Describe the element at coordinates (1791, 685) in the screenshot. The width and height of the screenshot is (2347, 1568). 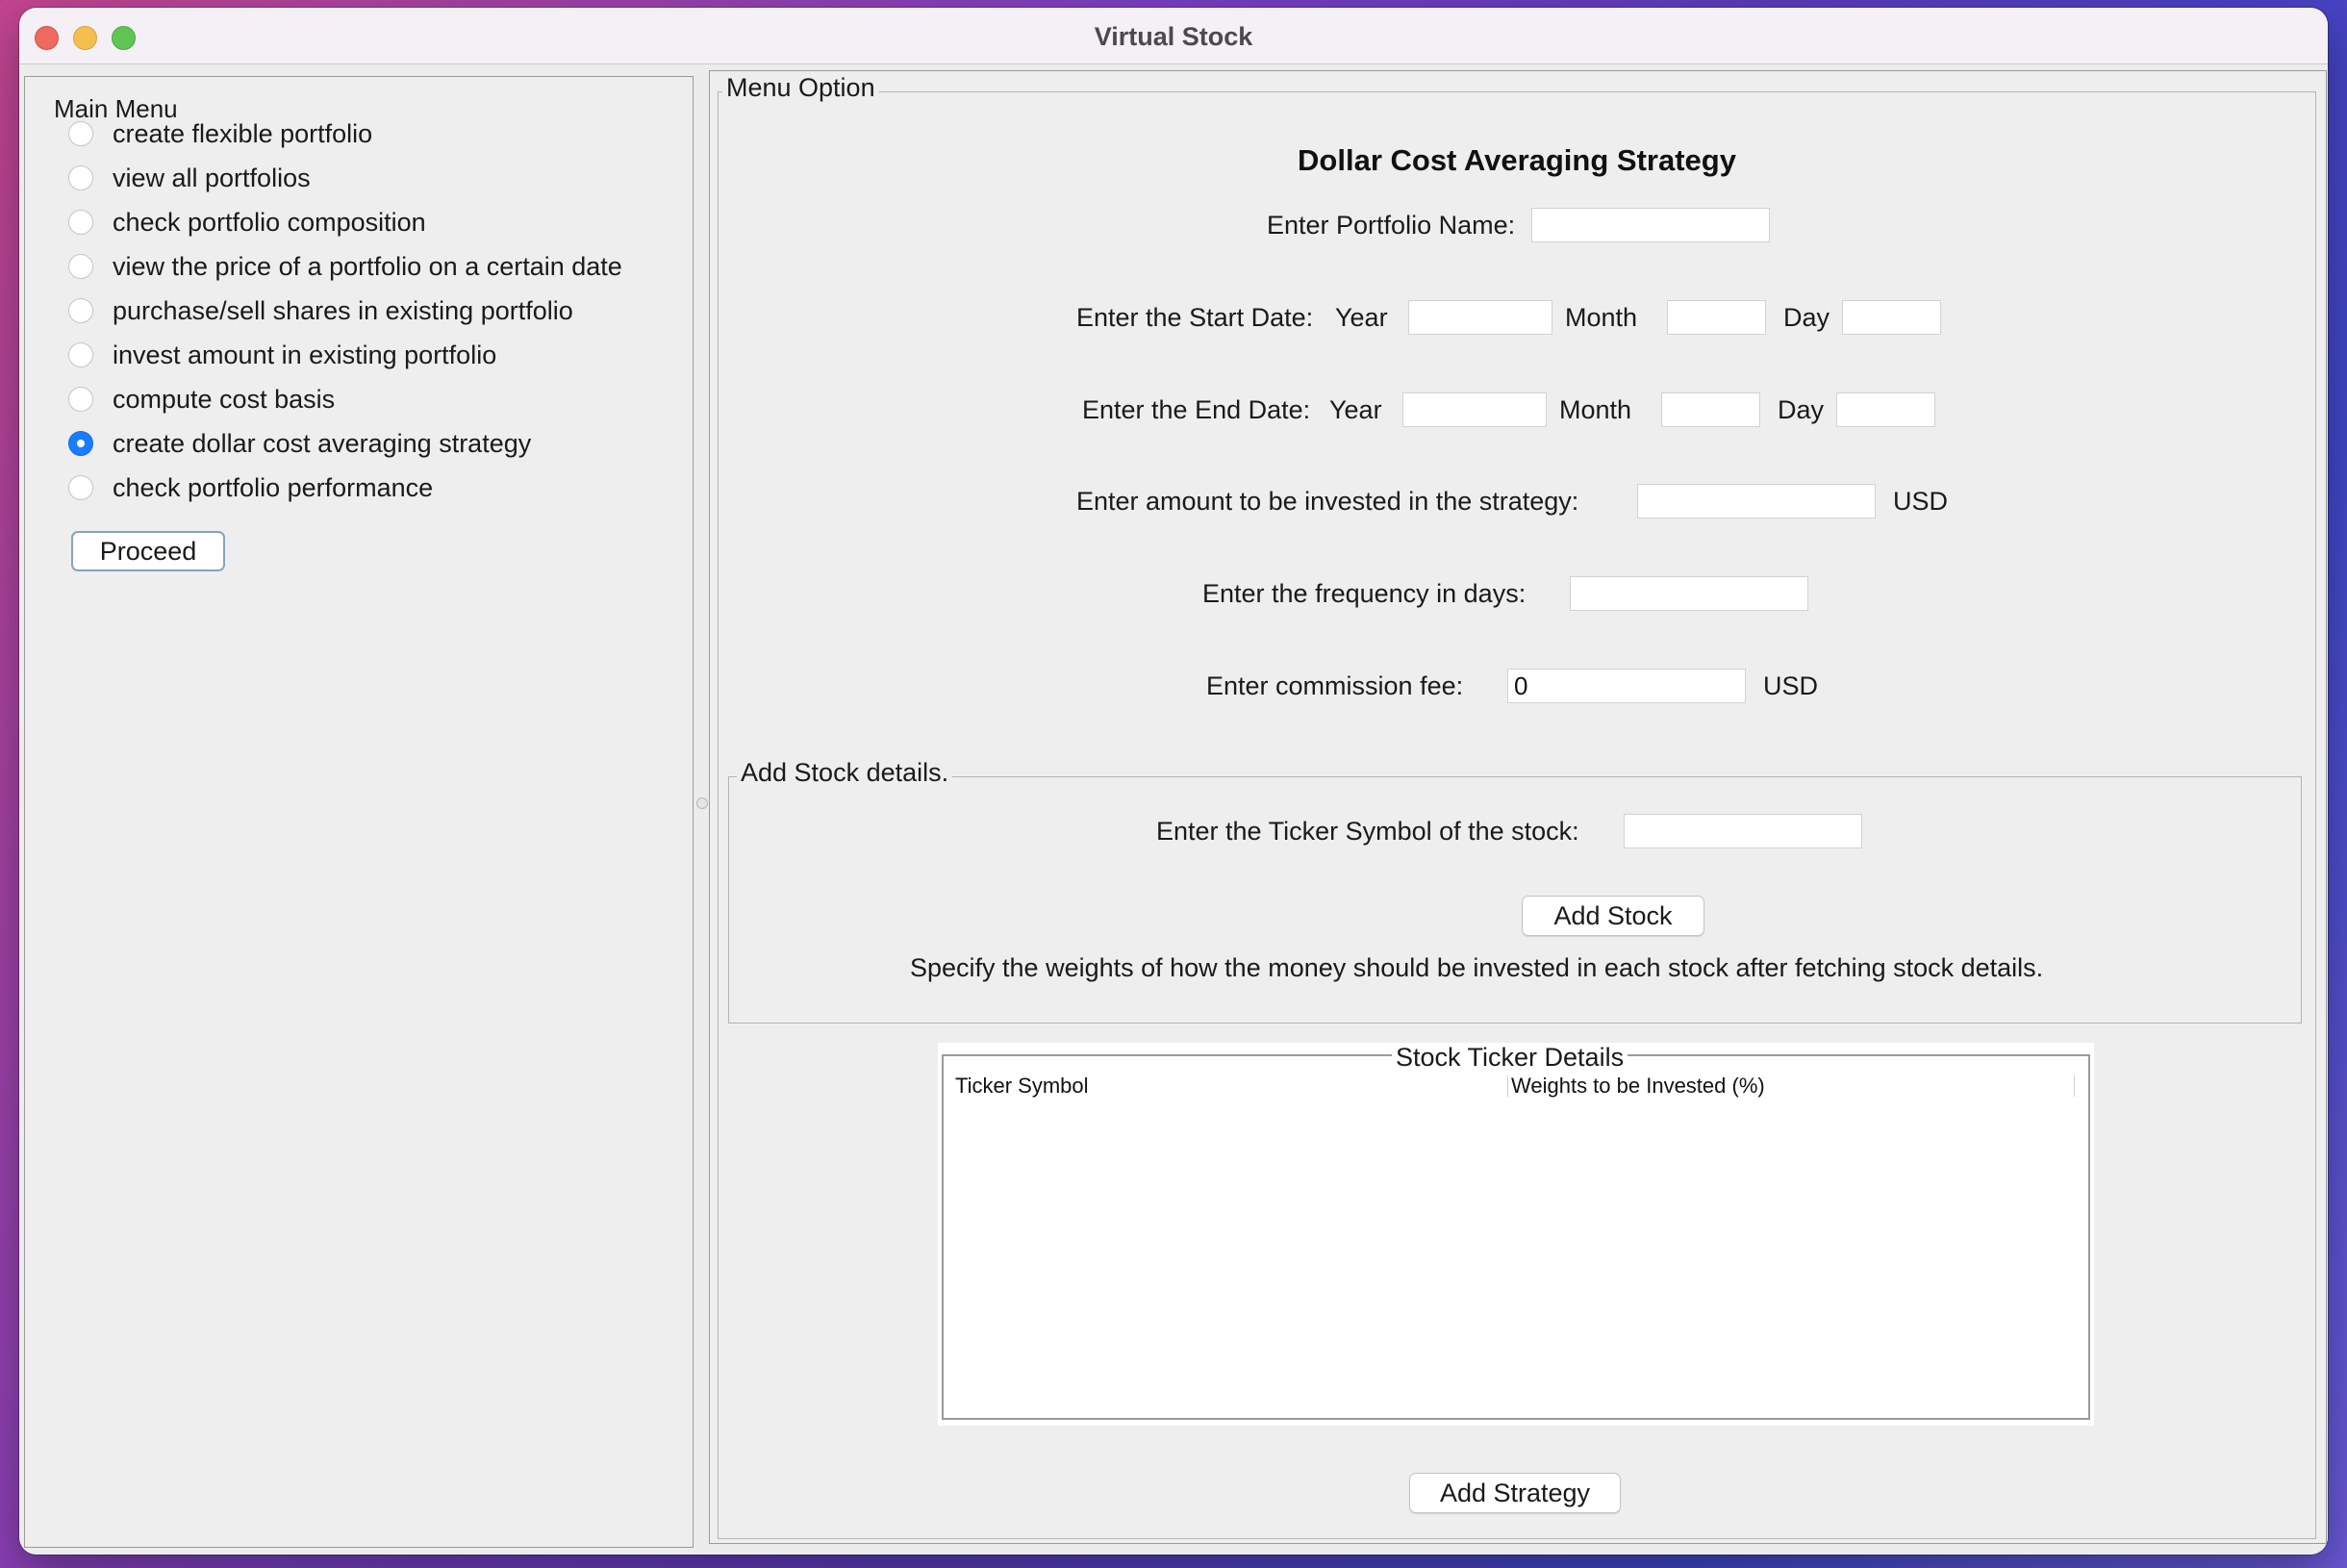
I see `commission-currency-label: USD` at that location.